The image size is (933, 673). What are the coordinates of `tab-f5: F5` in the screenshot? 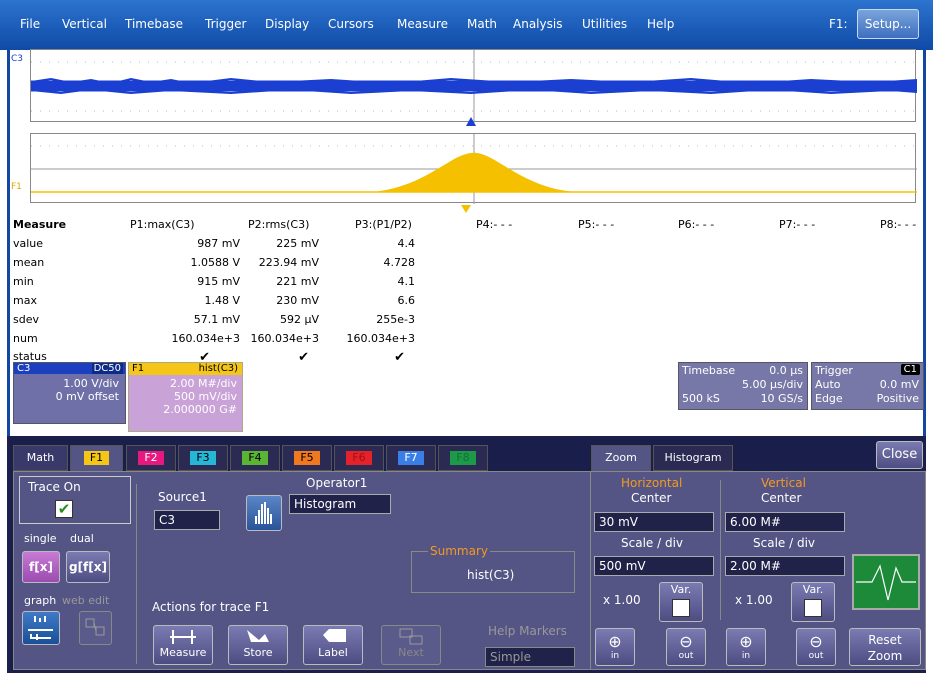 It's located at (307, 458).